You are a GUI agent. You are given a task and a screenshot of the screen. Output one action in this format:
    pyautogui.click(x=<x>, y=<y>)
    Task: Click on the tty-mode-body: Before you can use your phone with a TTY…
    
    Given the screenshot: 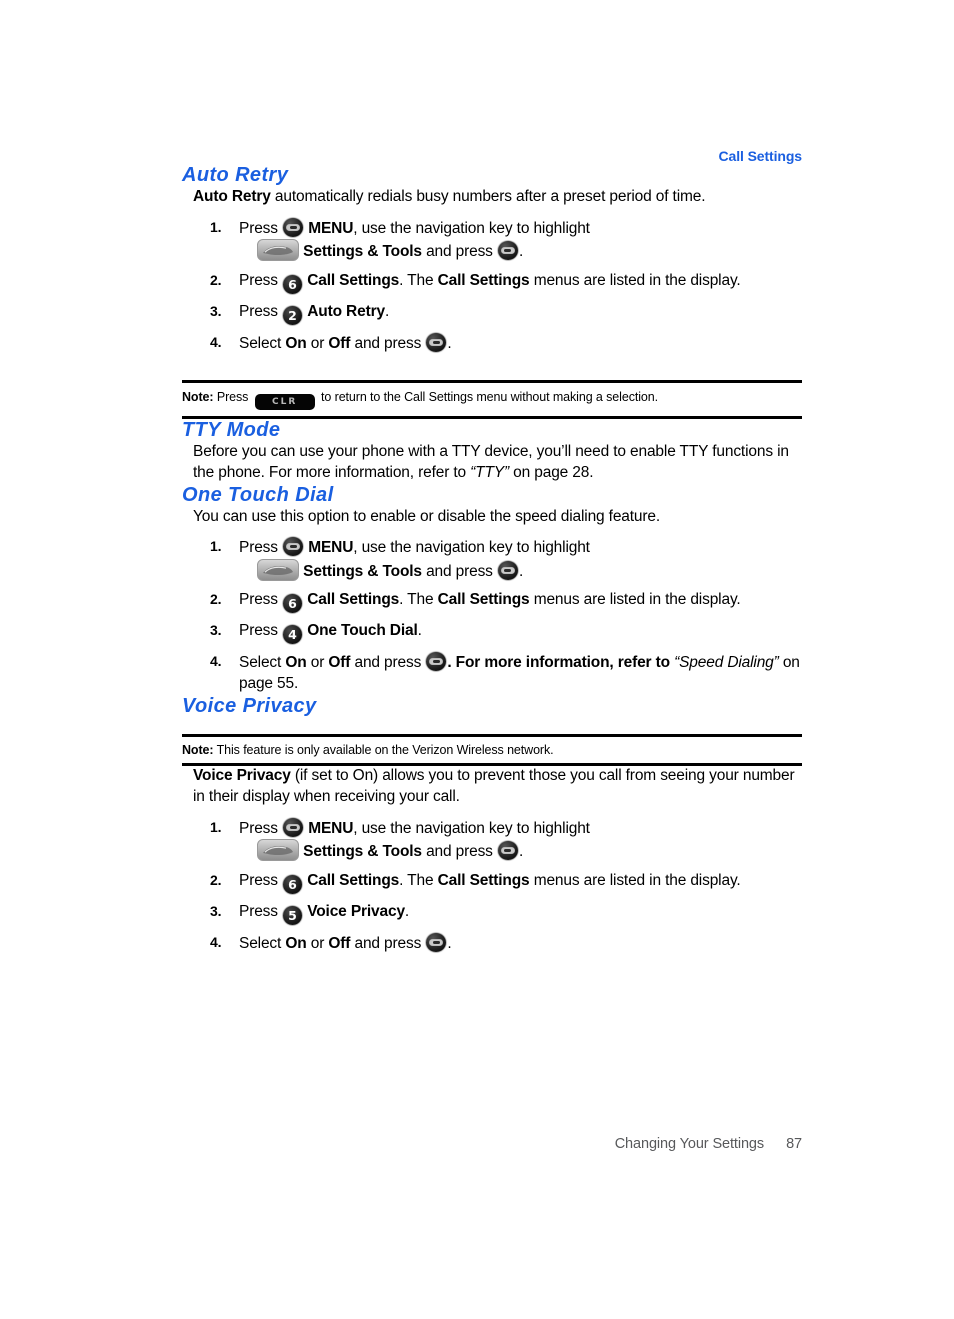 What is the action you would take?
    pyautogui.click(x=492, y=462)
    